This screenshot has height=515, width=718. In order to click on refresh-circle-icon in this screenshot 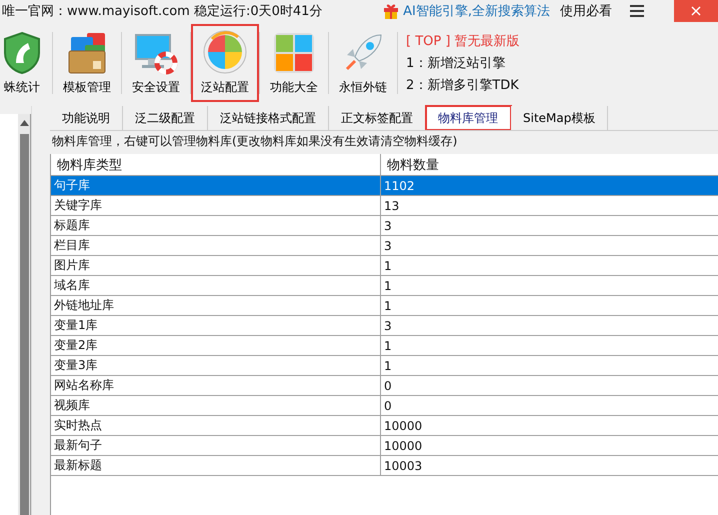, I will do `click(225, 52)`.